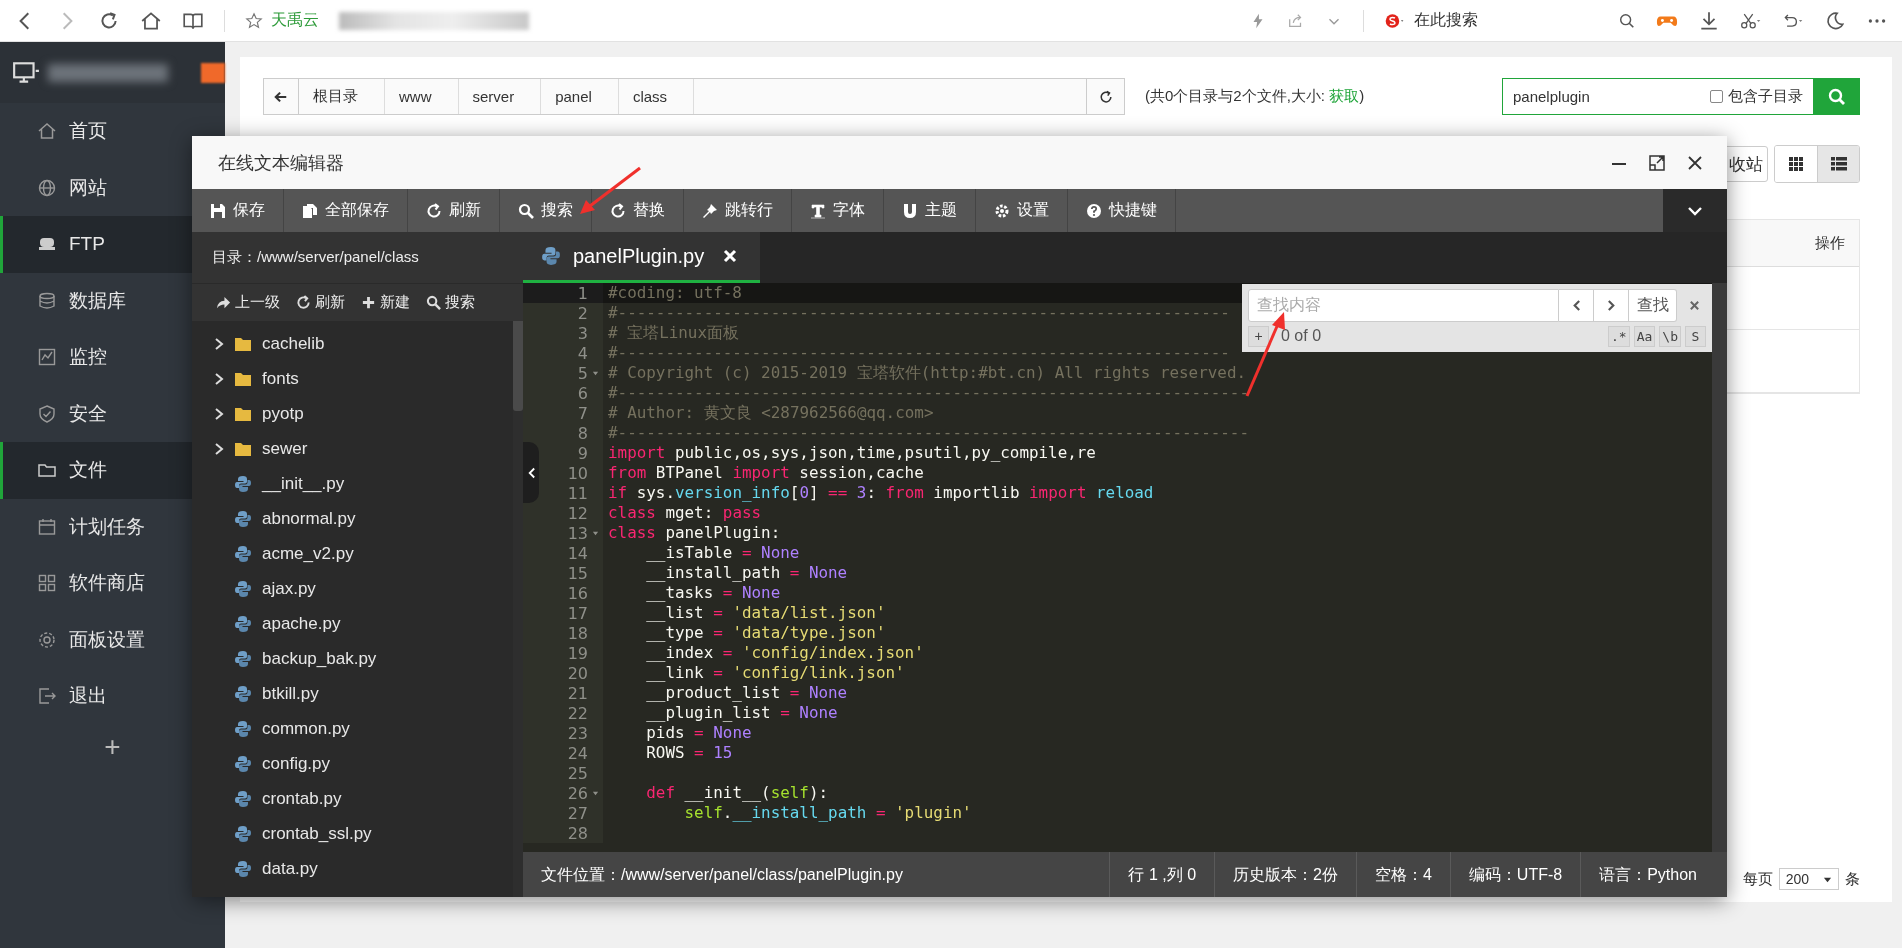 This screenshot has width=1902, height=948. I want to click on list-icon, so click(1838, 164).